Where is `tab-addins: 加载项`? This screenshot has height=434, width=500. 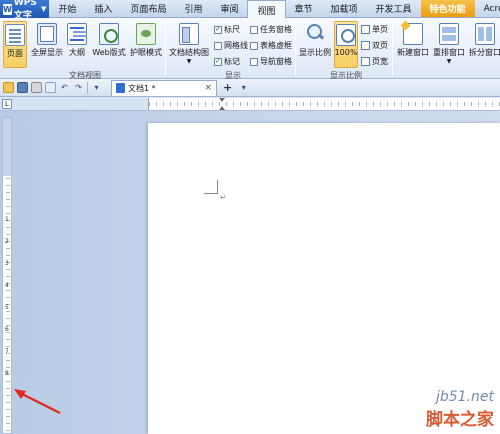 tab-addins: 加载项 is located at coordinates (344, 8).